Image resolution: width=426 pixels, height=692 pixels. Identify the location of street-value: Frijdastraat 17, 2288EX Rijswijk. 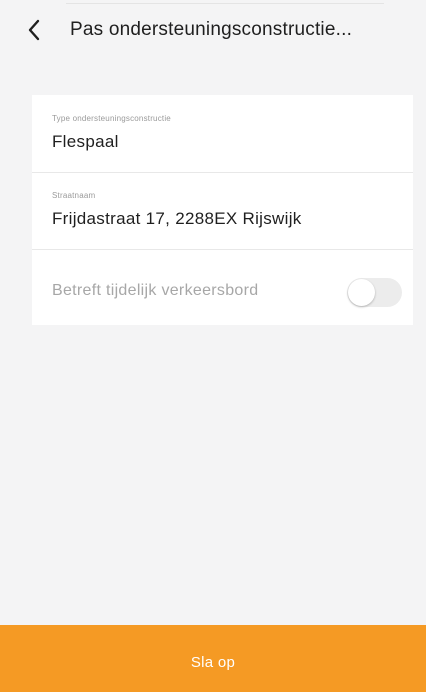
(177, 218).